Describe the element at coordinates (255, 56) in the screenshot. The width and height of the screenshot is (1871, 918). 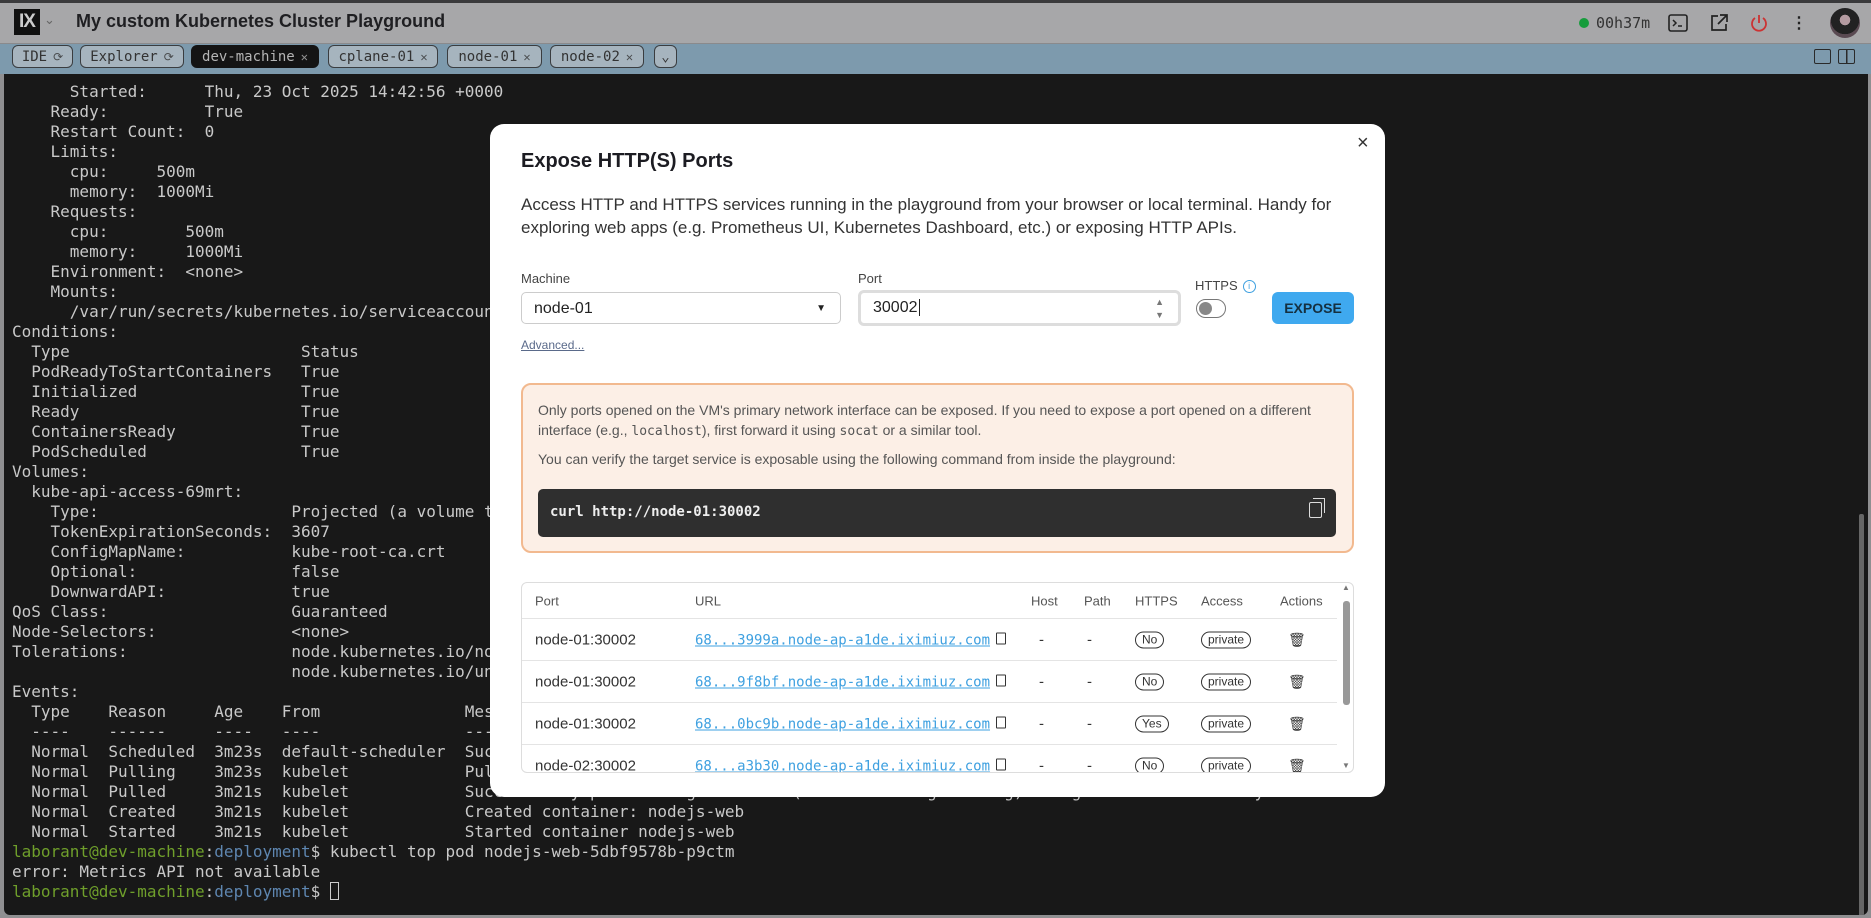
I see `tab-dev-machine: dev-machine ✕` at that location.